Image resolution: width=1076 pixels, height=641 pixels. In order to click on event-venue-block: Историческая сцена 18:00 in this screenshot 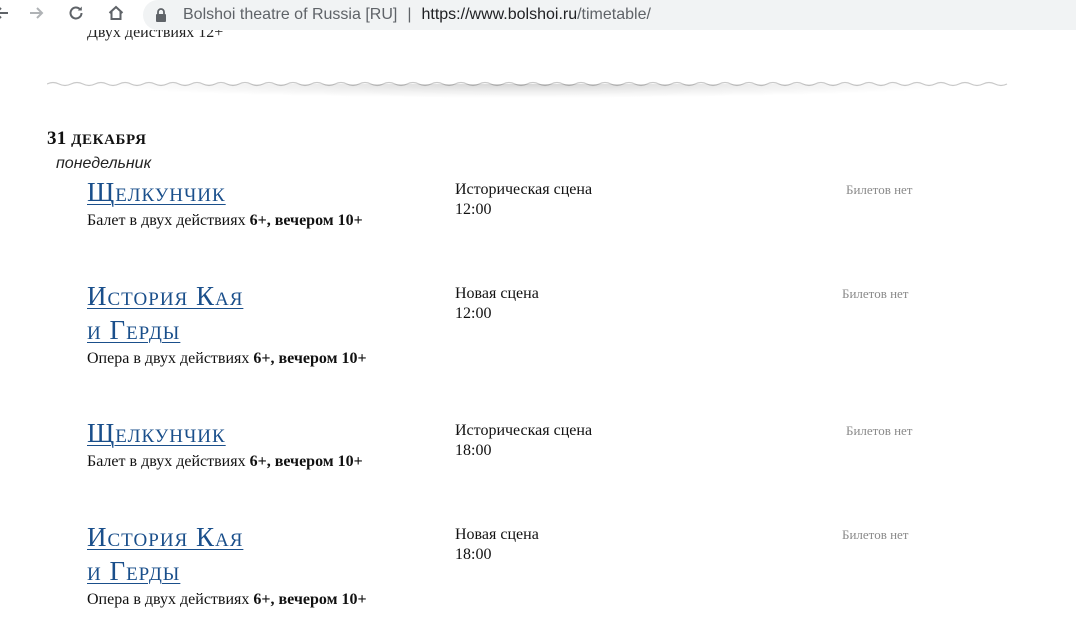, I will do `click(523, 441)`.